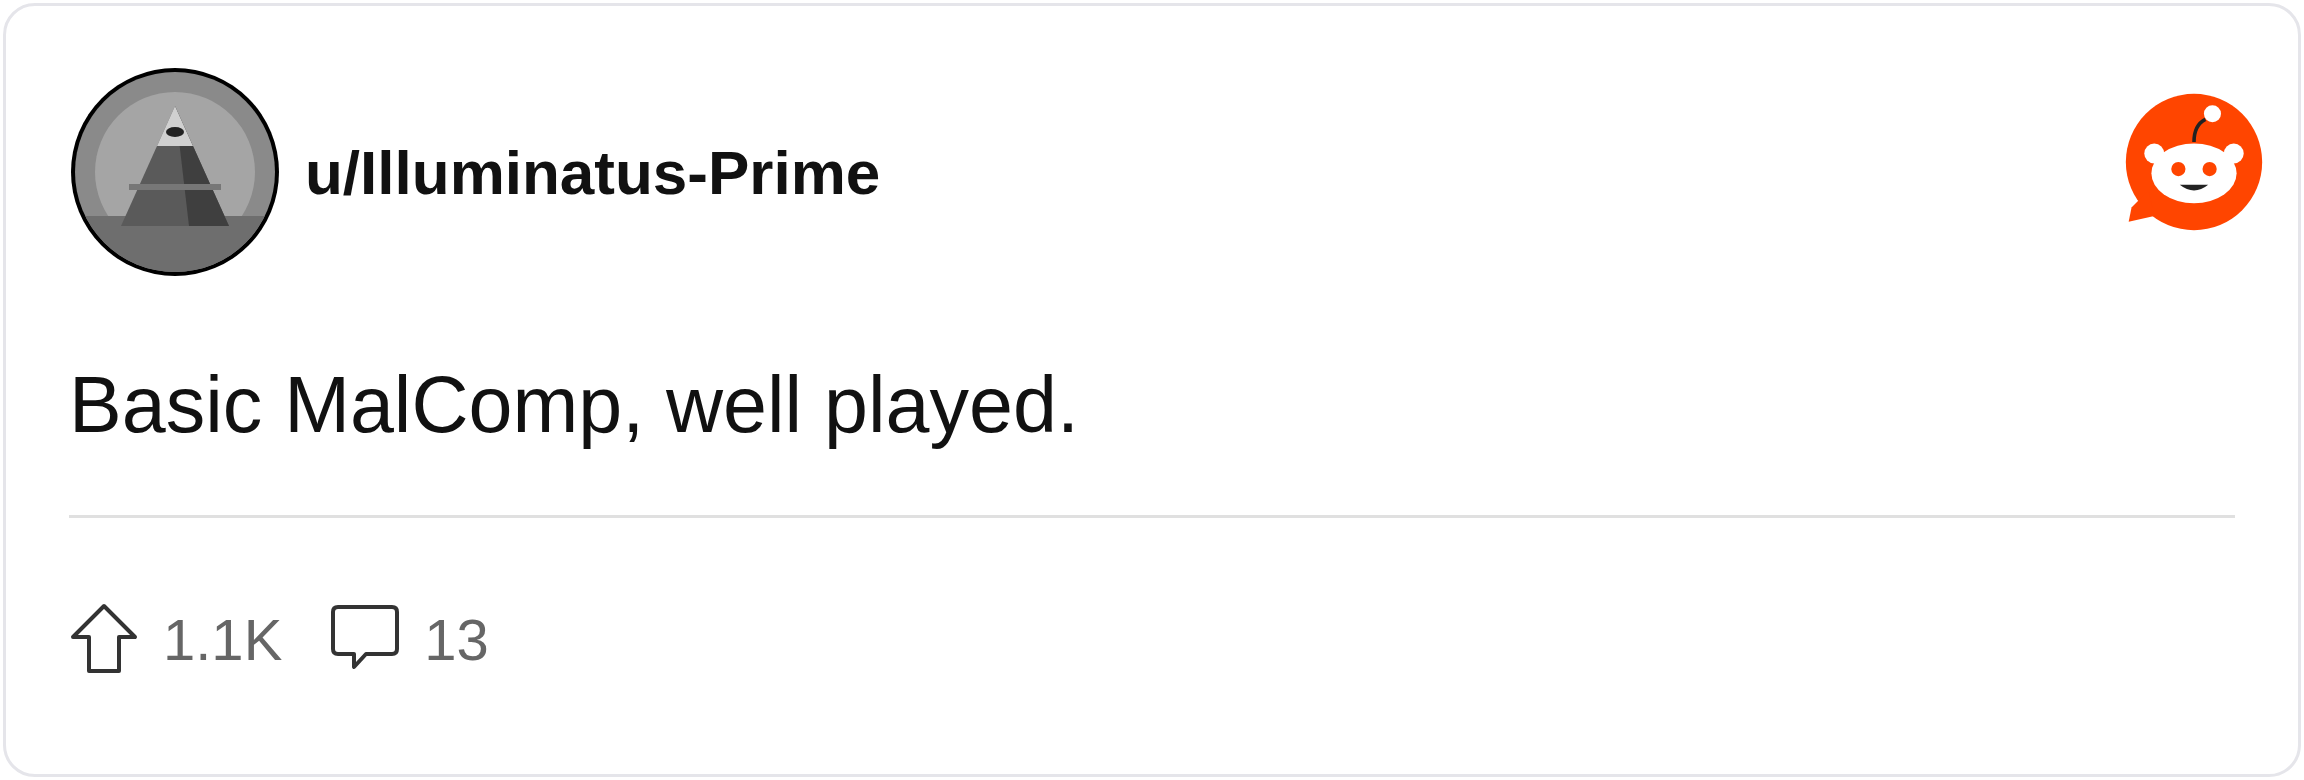  Describe the element at coordinates (2194, 162) in the screenshot. I see `robot-mascot-icon` at that location.